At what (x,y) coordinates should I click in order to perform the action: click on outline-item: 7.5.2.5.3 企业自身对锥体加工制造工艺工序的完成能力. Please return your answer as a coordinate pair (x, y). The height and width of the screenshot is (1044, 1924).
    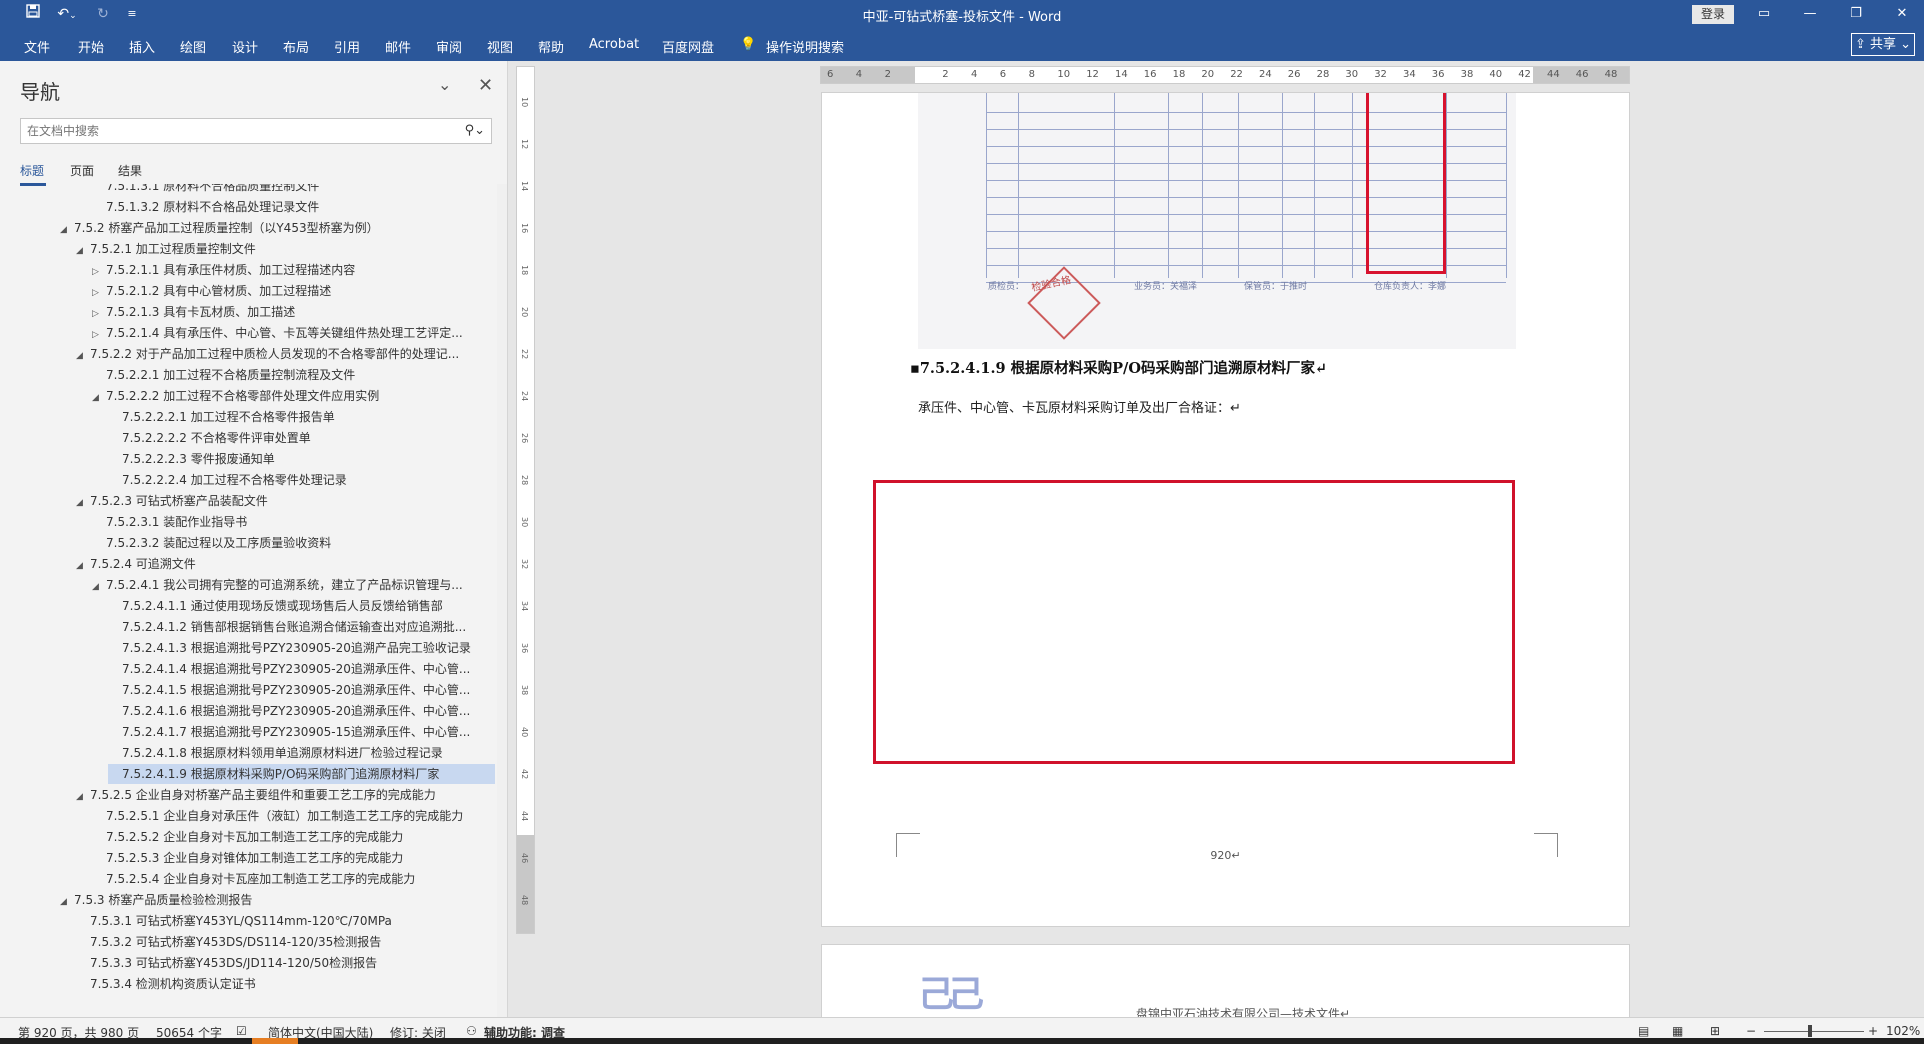
    Looking at the image, I should click on (247, 858).